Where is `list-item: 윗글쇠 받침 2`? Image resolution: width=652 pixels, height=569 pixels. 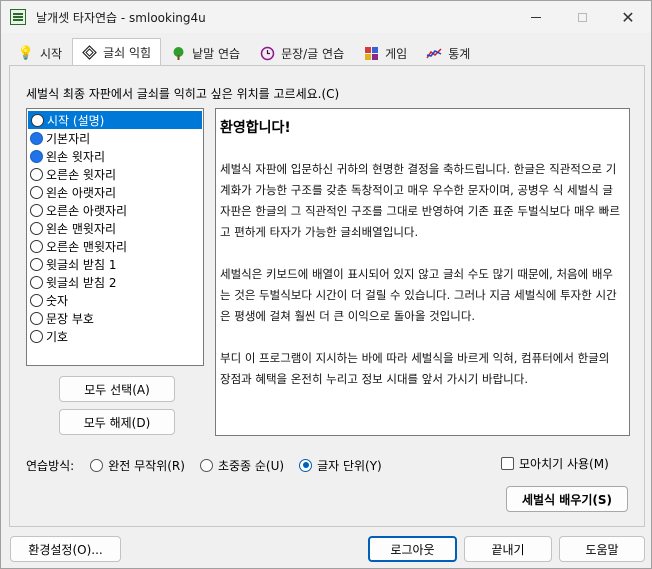 list-item: 윗글쇠 받침 2 is located at coordinates (115, 282).